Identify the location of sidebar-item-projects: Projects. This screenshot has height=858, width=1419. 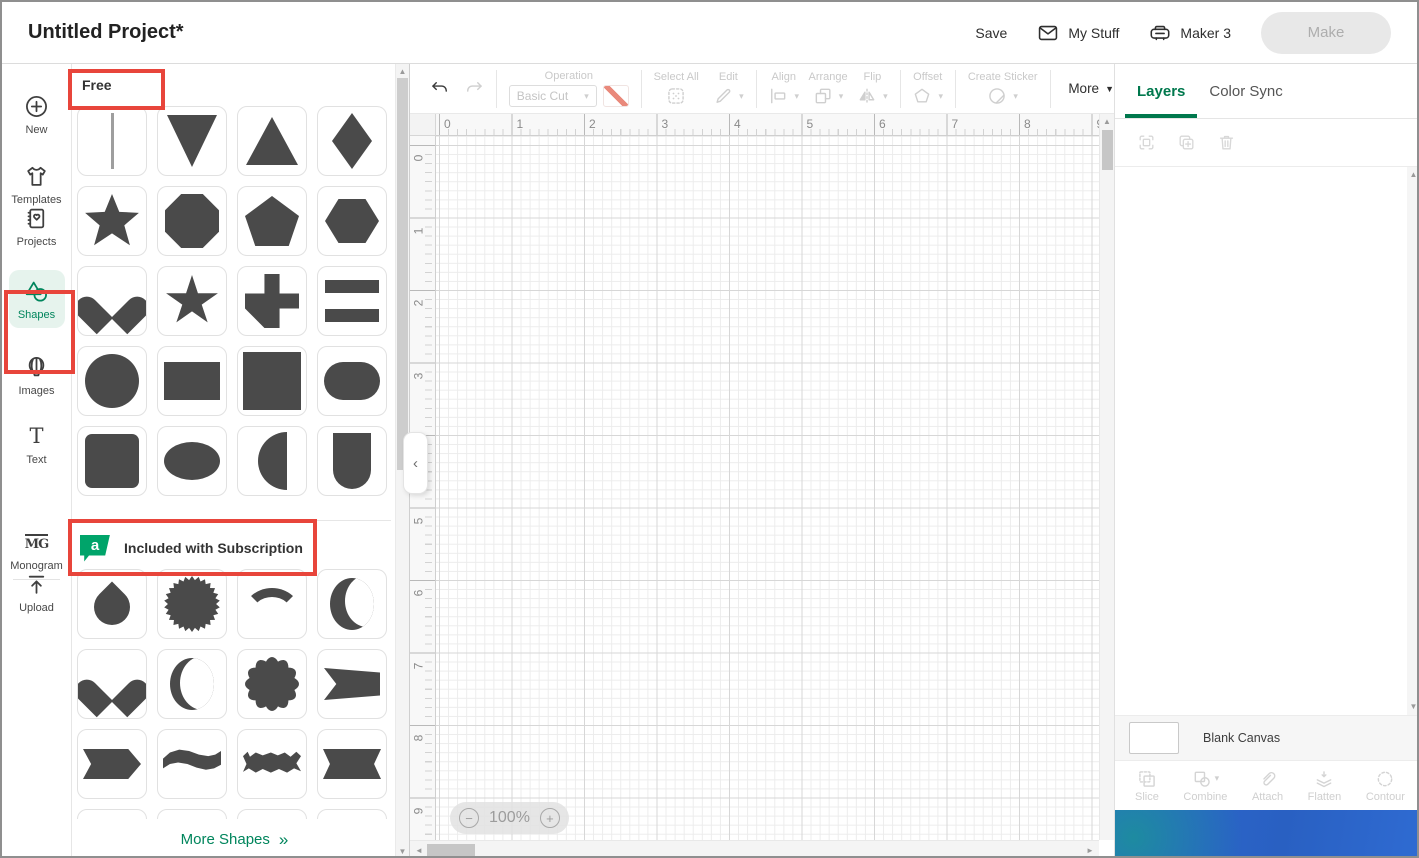
(36, 227).